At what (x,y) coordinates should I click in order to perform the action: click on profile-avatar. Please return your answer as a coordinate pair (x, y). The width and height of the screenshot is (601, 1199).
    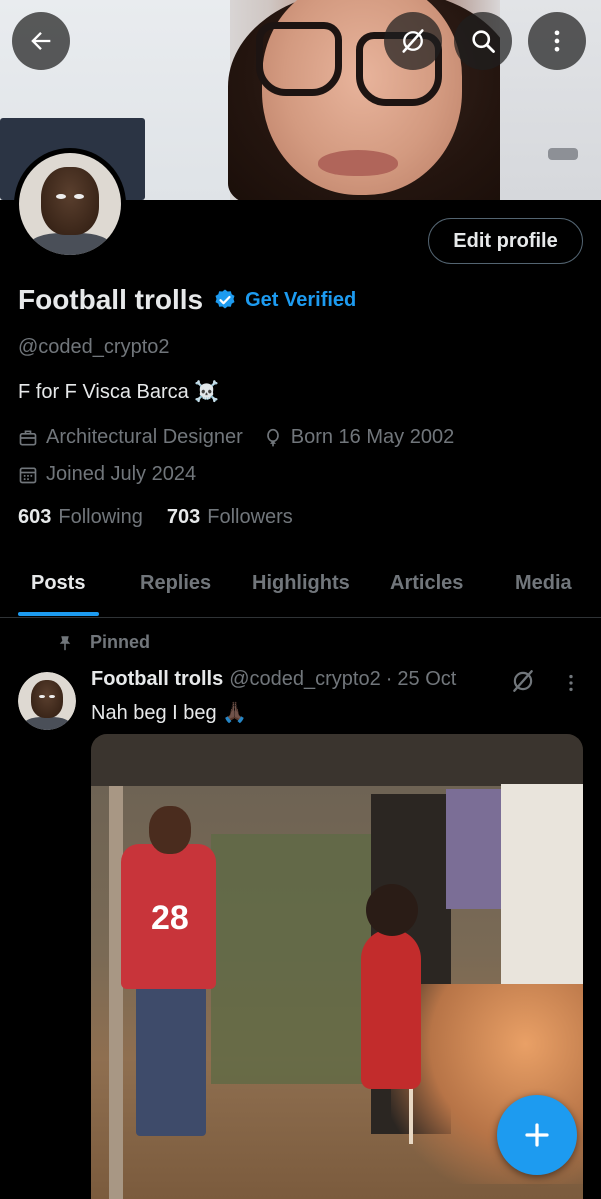
    Looking at the image, I should click on (70, 204).